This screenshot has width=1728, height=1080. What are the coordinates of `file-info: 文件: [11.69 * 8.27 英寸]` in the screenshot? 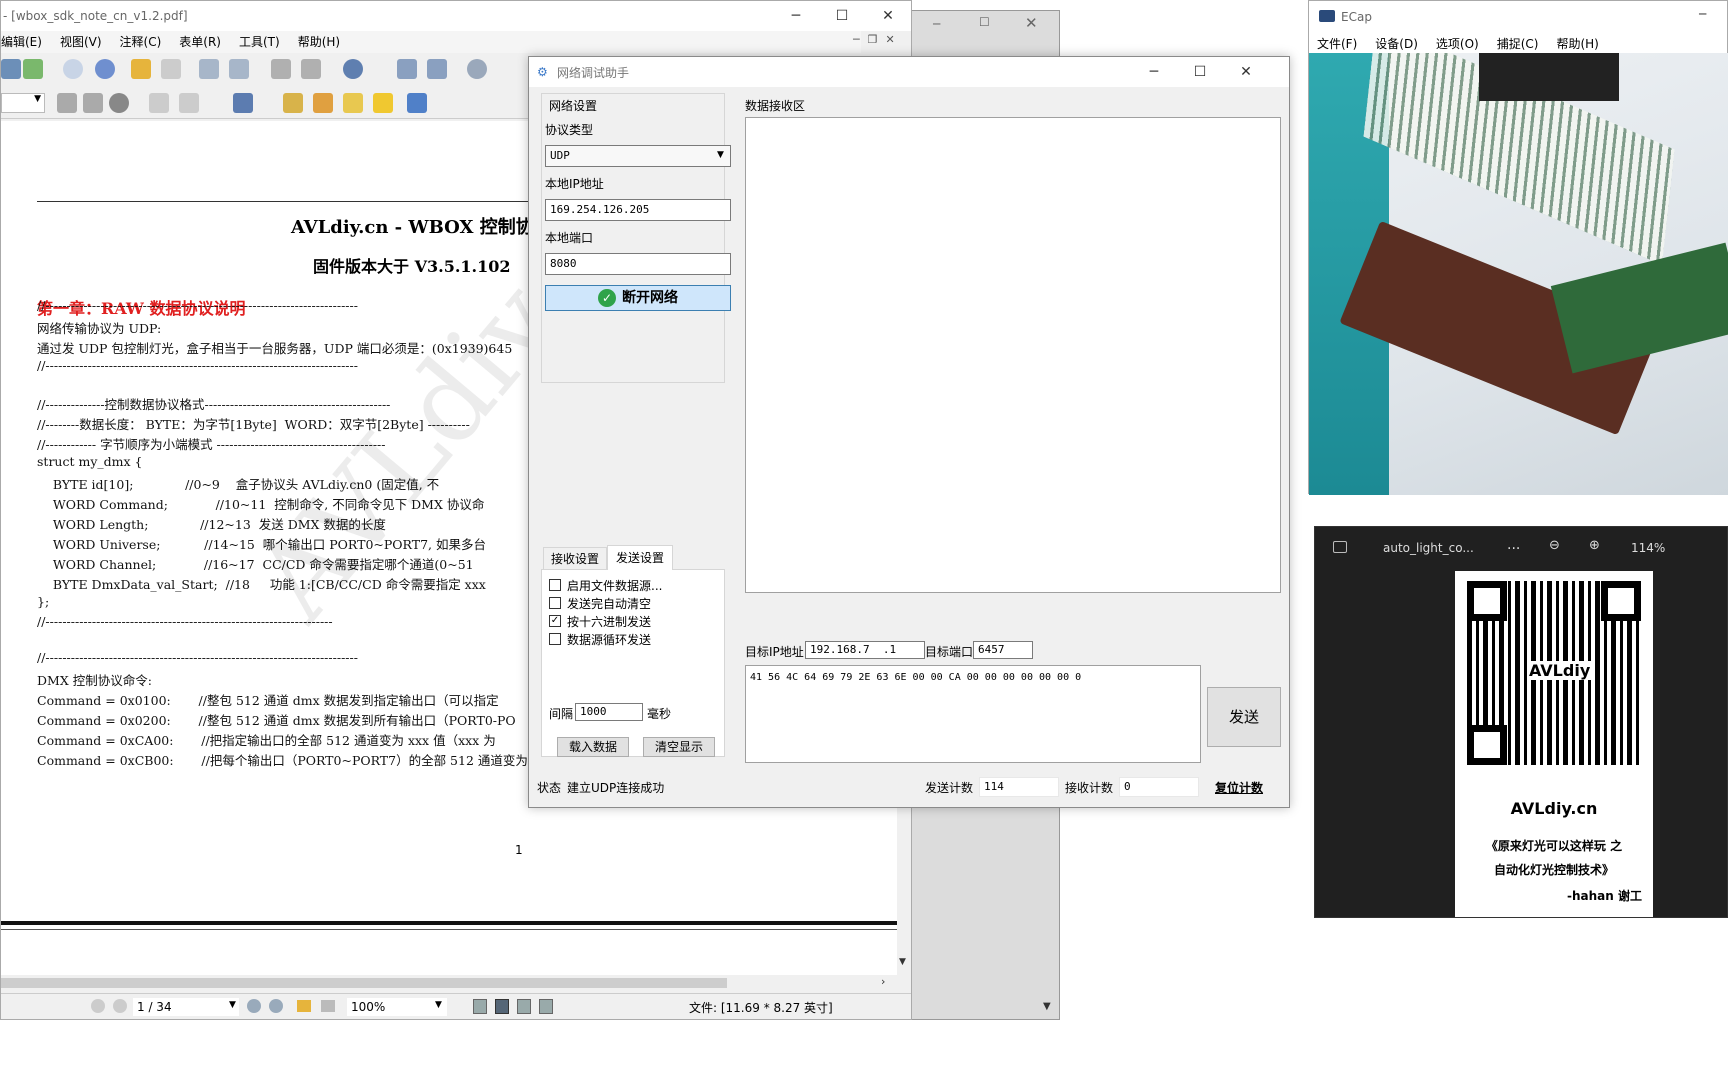 It's located at (761, 1008).